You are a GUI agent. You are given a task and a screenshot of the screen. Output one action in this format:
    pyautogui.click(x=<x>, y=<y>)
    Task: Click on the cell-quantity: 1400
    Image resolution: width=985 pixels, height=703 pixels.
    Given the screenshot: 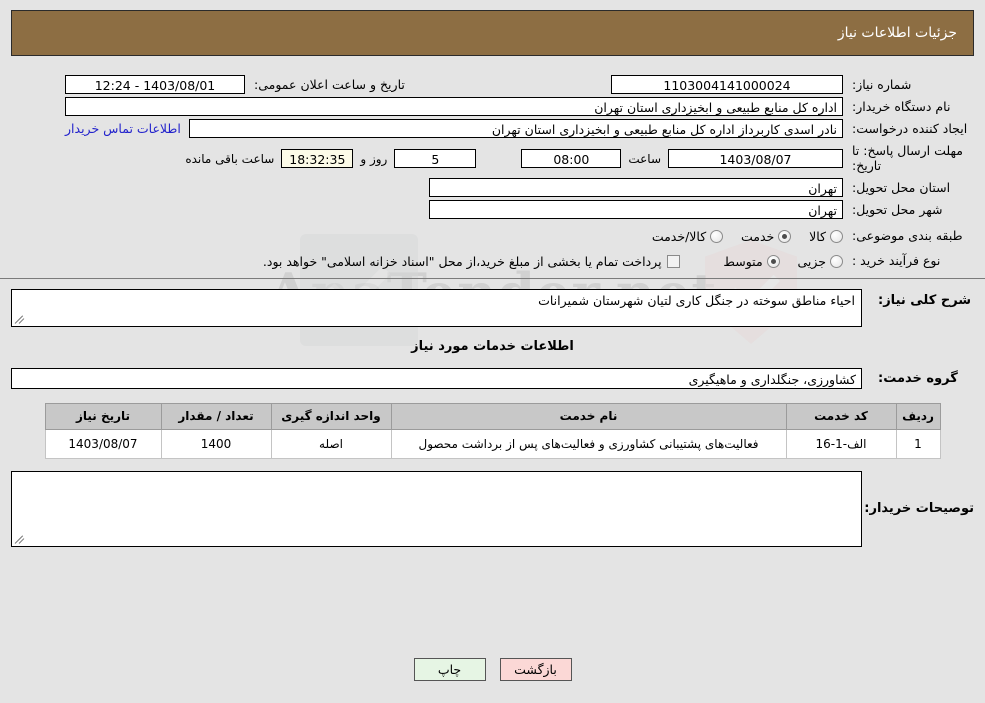 What is the action you would take?
    pyautogui.click(x=216, y=444)
    